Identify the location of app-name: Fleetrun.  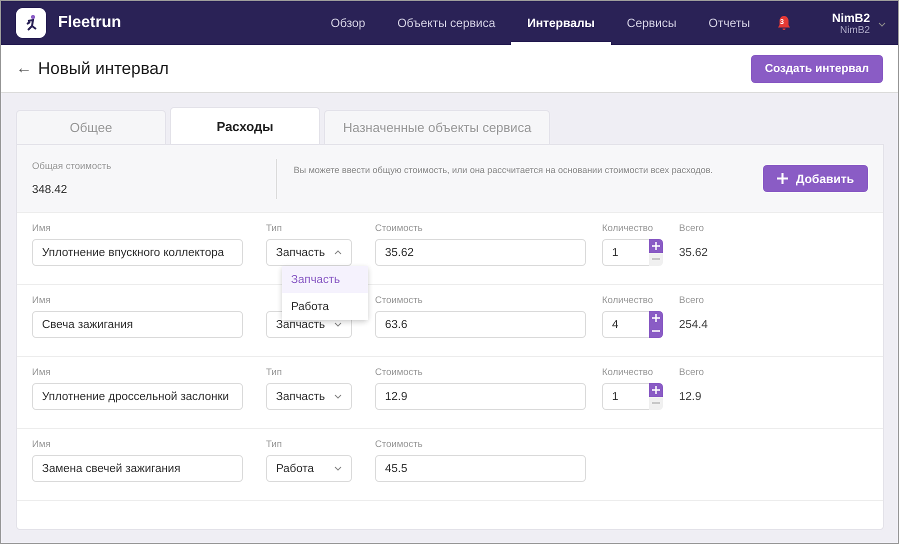
(90, 23).